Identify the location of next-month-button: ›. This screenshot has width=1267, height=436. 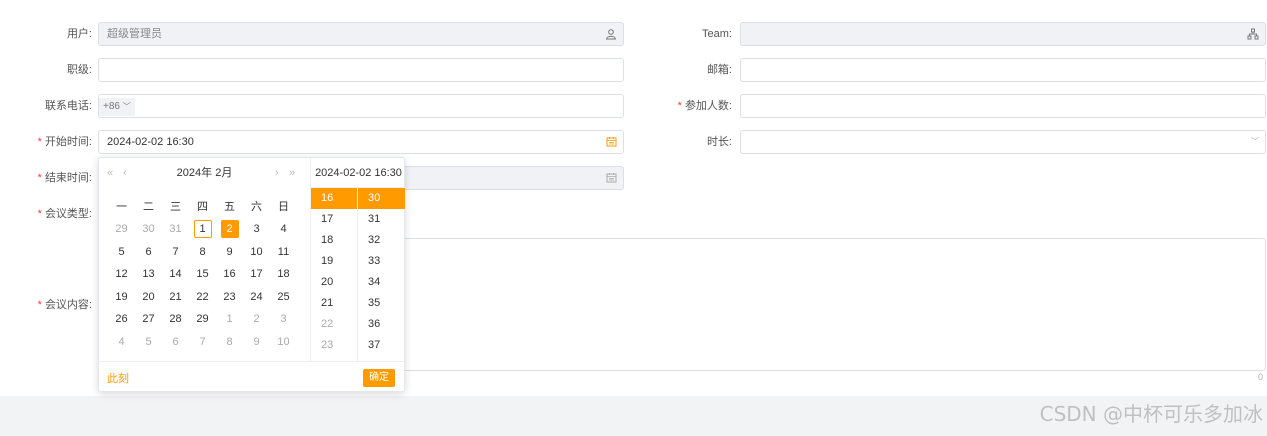
(277, 173).